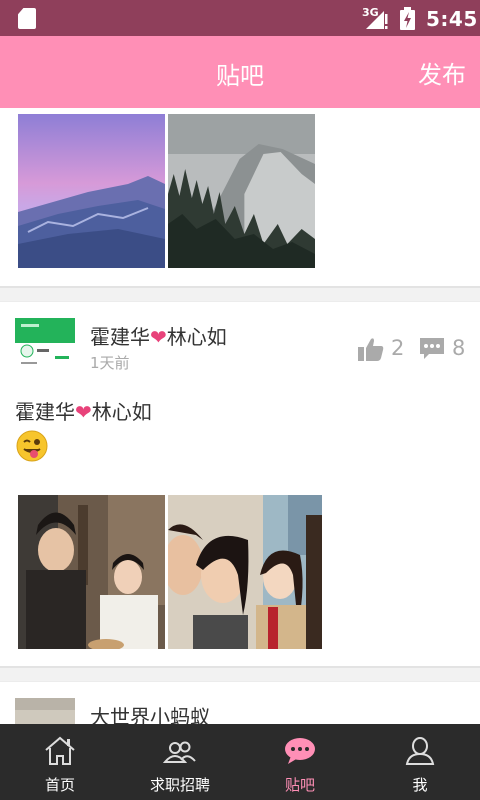 The width and height of the screenshot is (480, 800). What do you see at coordinates (432, 349) in the screenshot?
I see `comment-icon` at bounding box center [432, 349].